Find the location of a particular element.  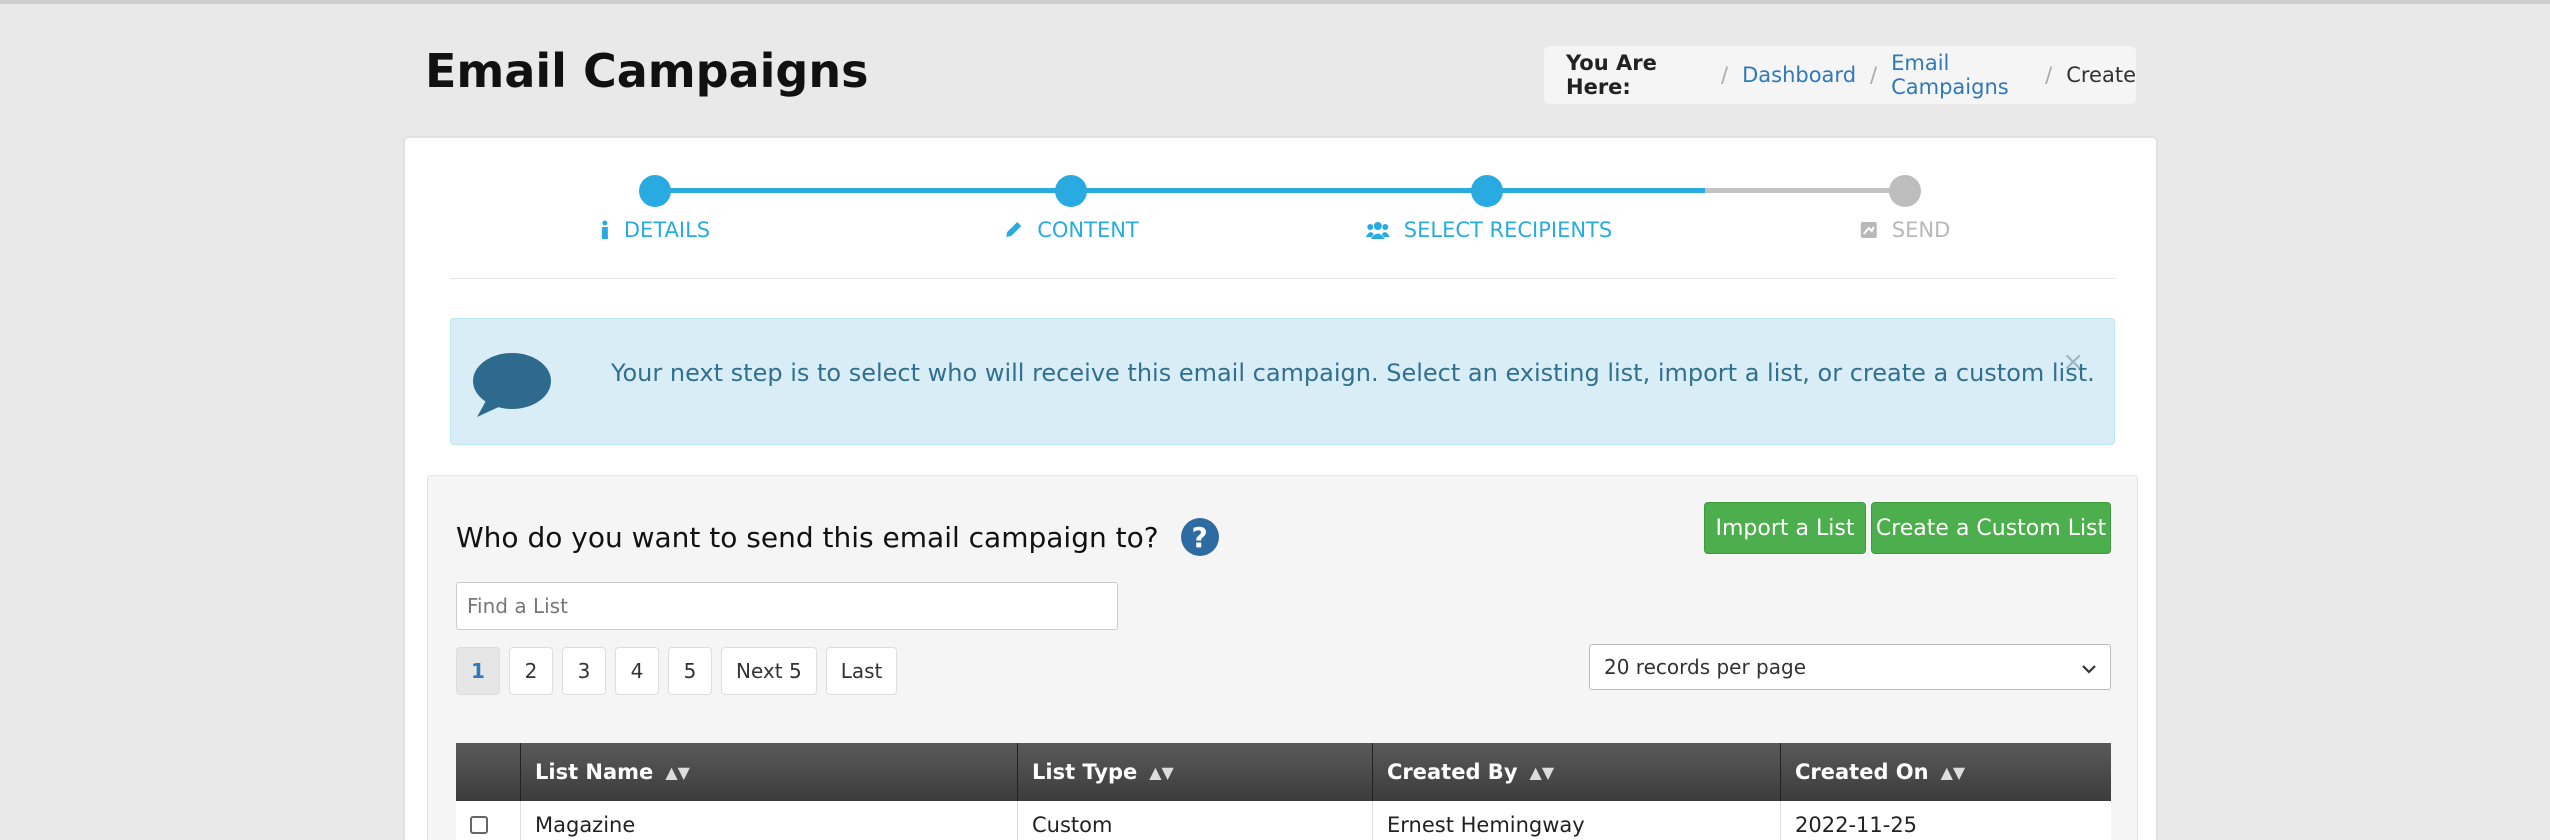

create-custom-list-button: Create a Custom List is located at coordinates (1991, 528).